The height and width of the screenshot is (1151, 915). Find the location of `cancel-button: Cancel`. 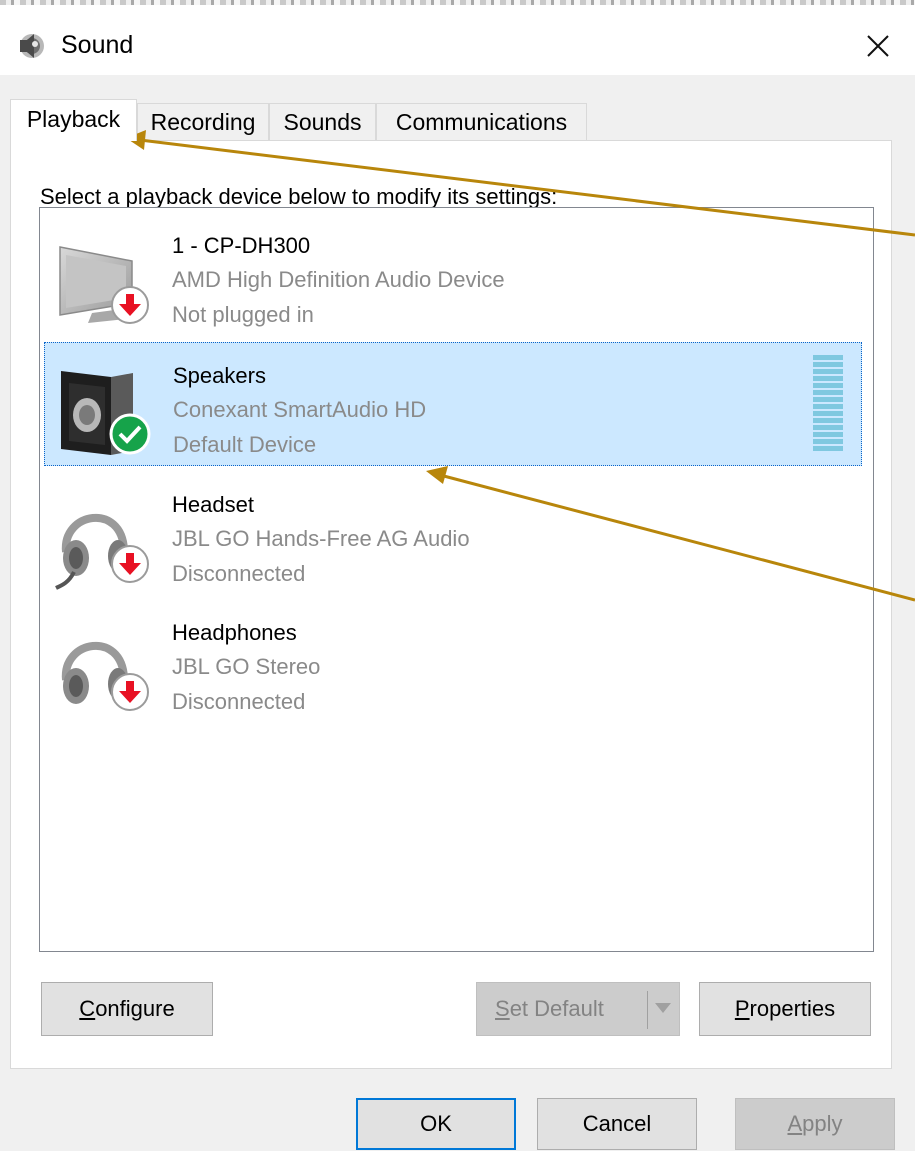

cancel-button: Cancel is located at coordinates (617, 1124).